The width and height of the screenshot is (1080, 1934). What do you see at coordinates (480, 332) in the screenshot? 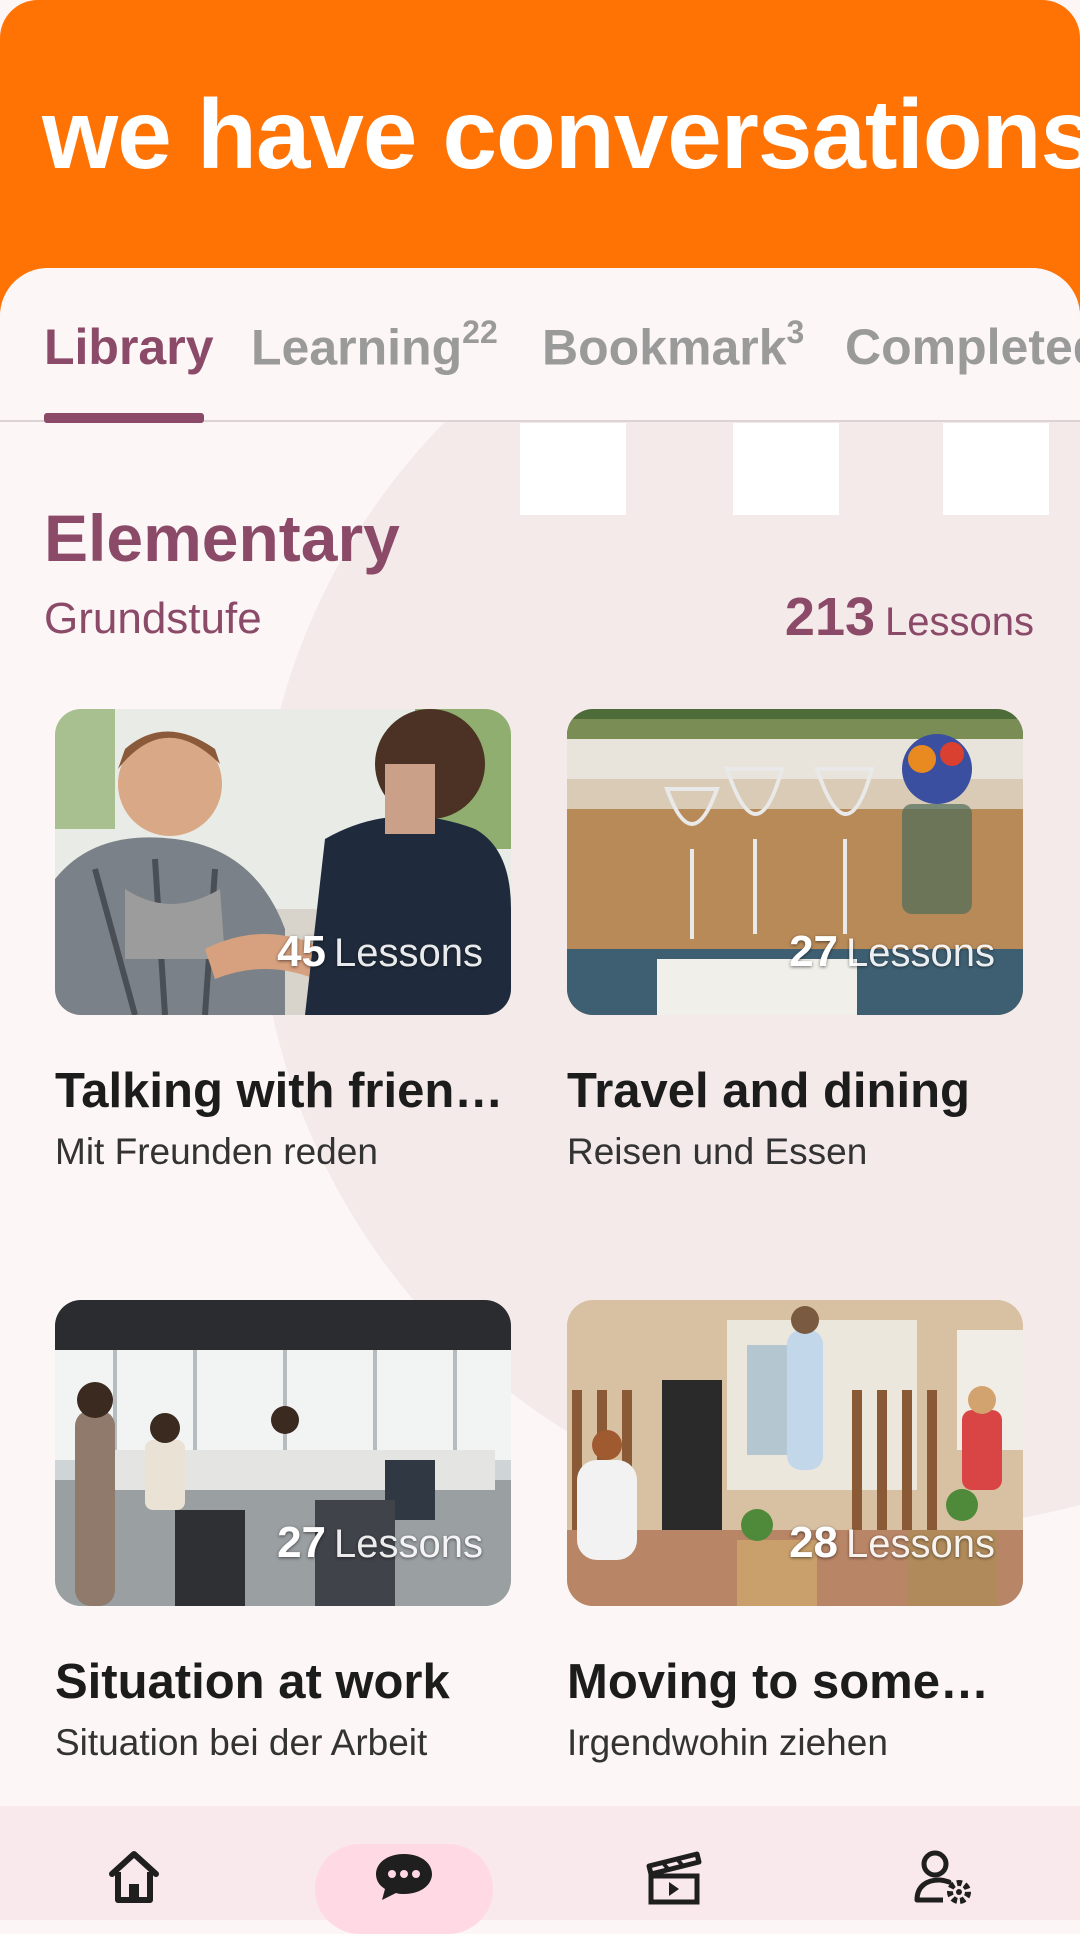
I see `tab-badge: 22` at bounding box center [480, 332].